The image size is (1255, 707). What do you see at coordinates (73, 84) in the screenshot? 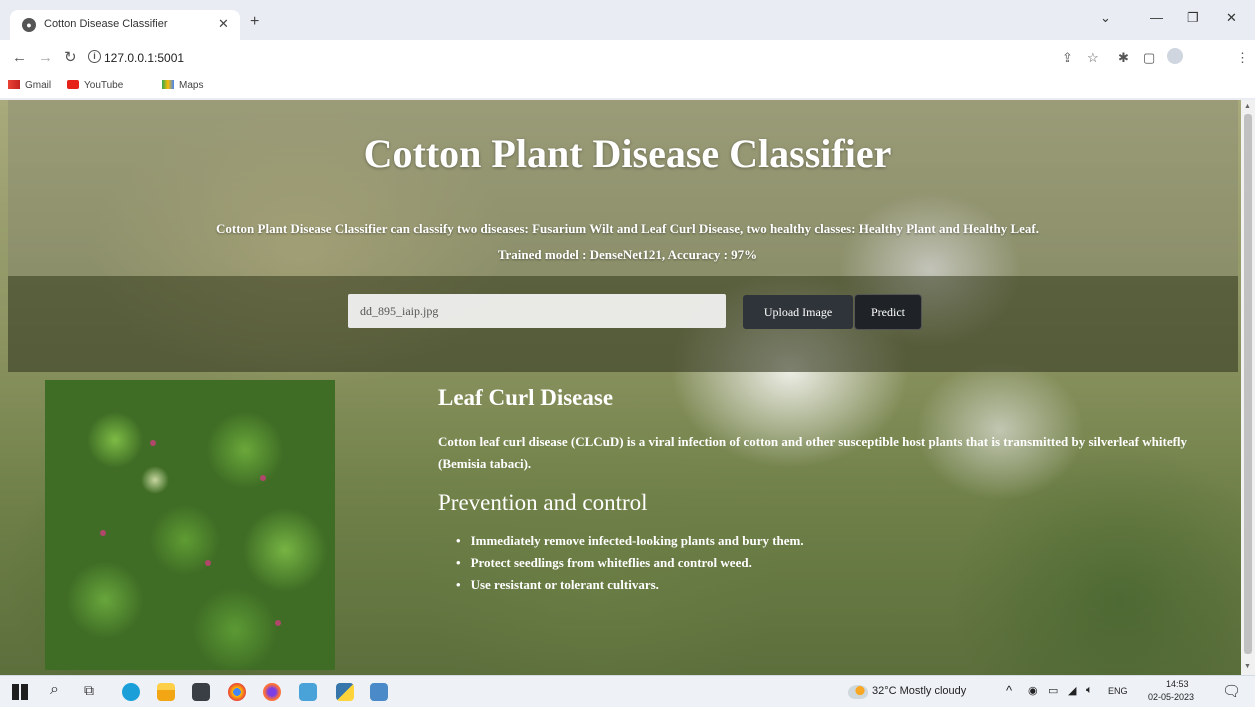
I see `youtube-icon` at bounding box center [73, 84].